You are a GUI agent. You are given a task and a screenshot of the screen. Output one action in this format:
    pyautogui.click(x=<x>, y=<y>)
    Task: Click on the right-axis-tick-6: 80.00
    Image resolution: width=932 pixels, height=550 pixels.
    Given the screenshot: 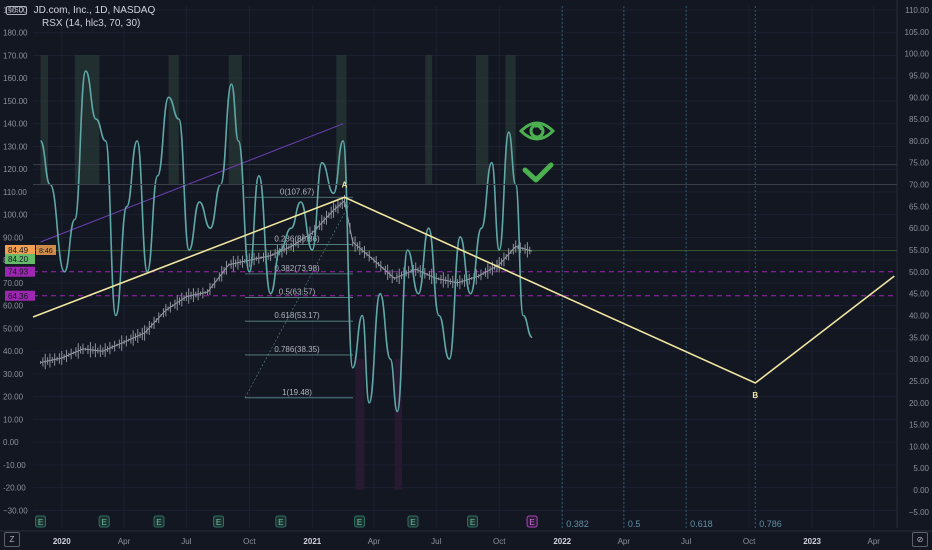 What is the action you would take?
    pyautogui.click(x=919, y=141)
    